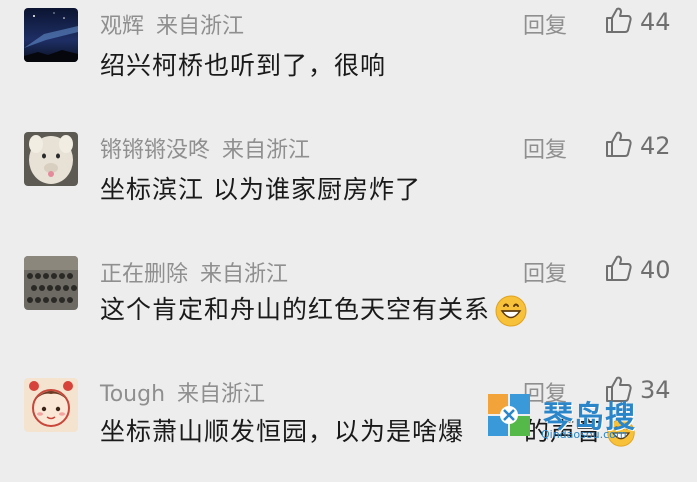 This screenshot has height=482, width=697. What do you see at coordinates (260, 189) in the screenshot?
I see `comment-text: 坐标滨江 以为谁家厨房炸了` at bounding box center [260, 189].